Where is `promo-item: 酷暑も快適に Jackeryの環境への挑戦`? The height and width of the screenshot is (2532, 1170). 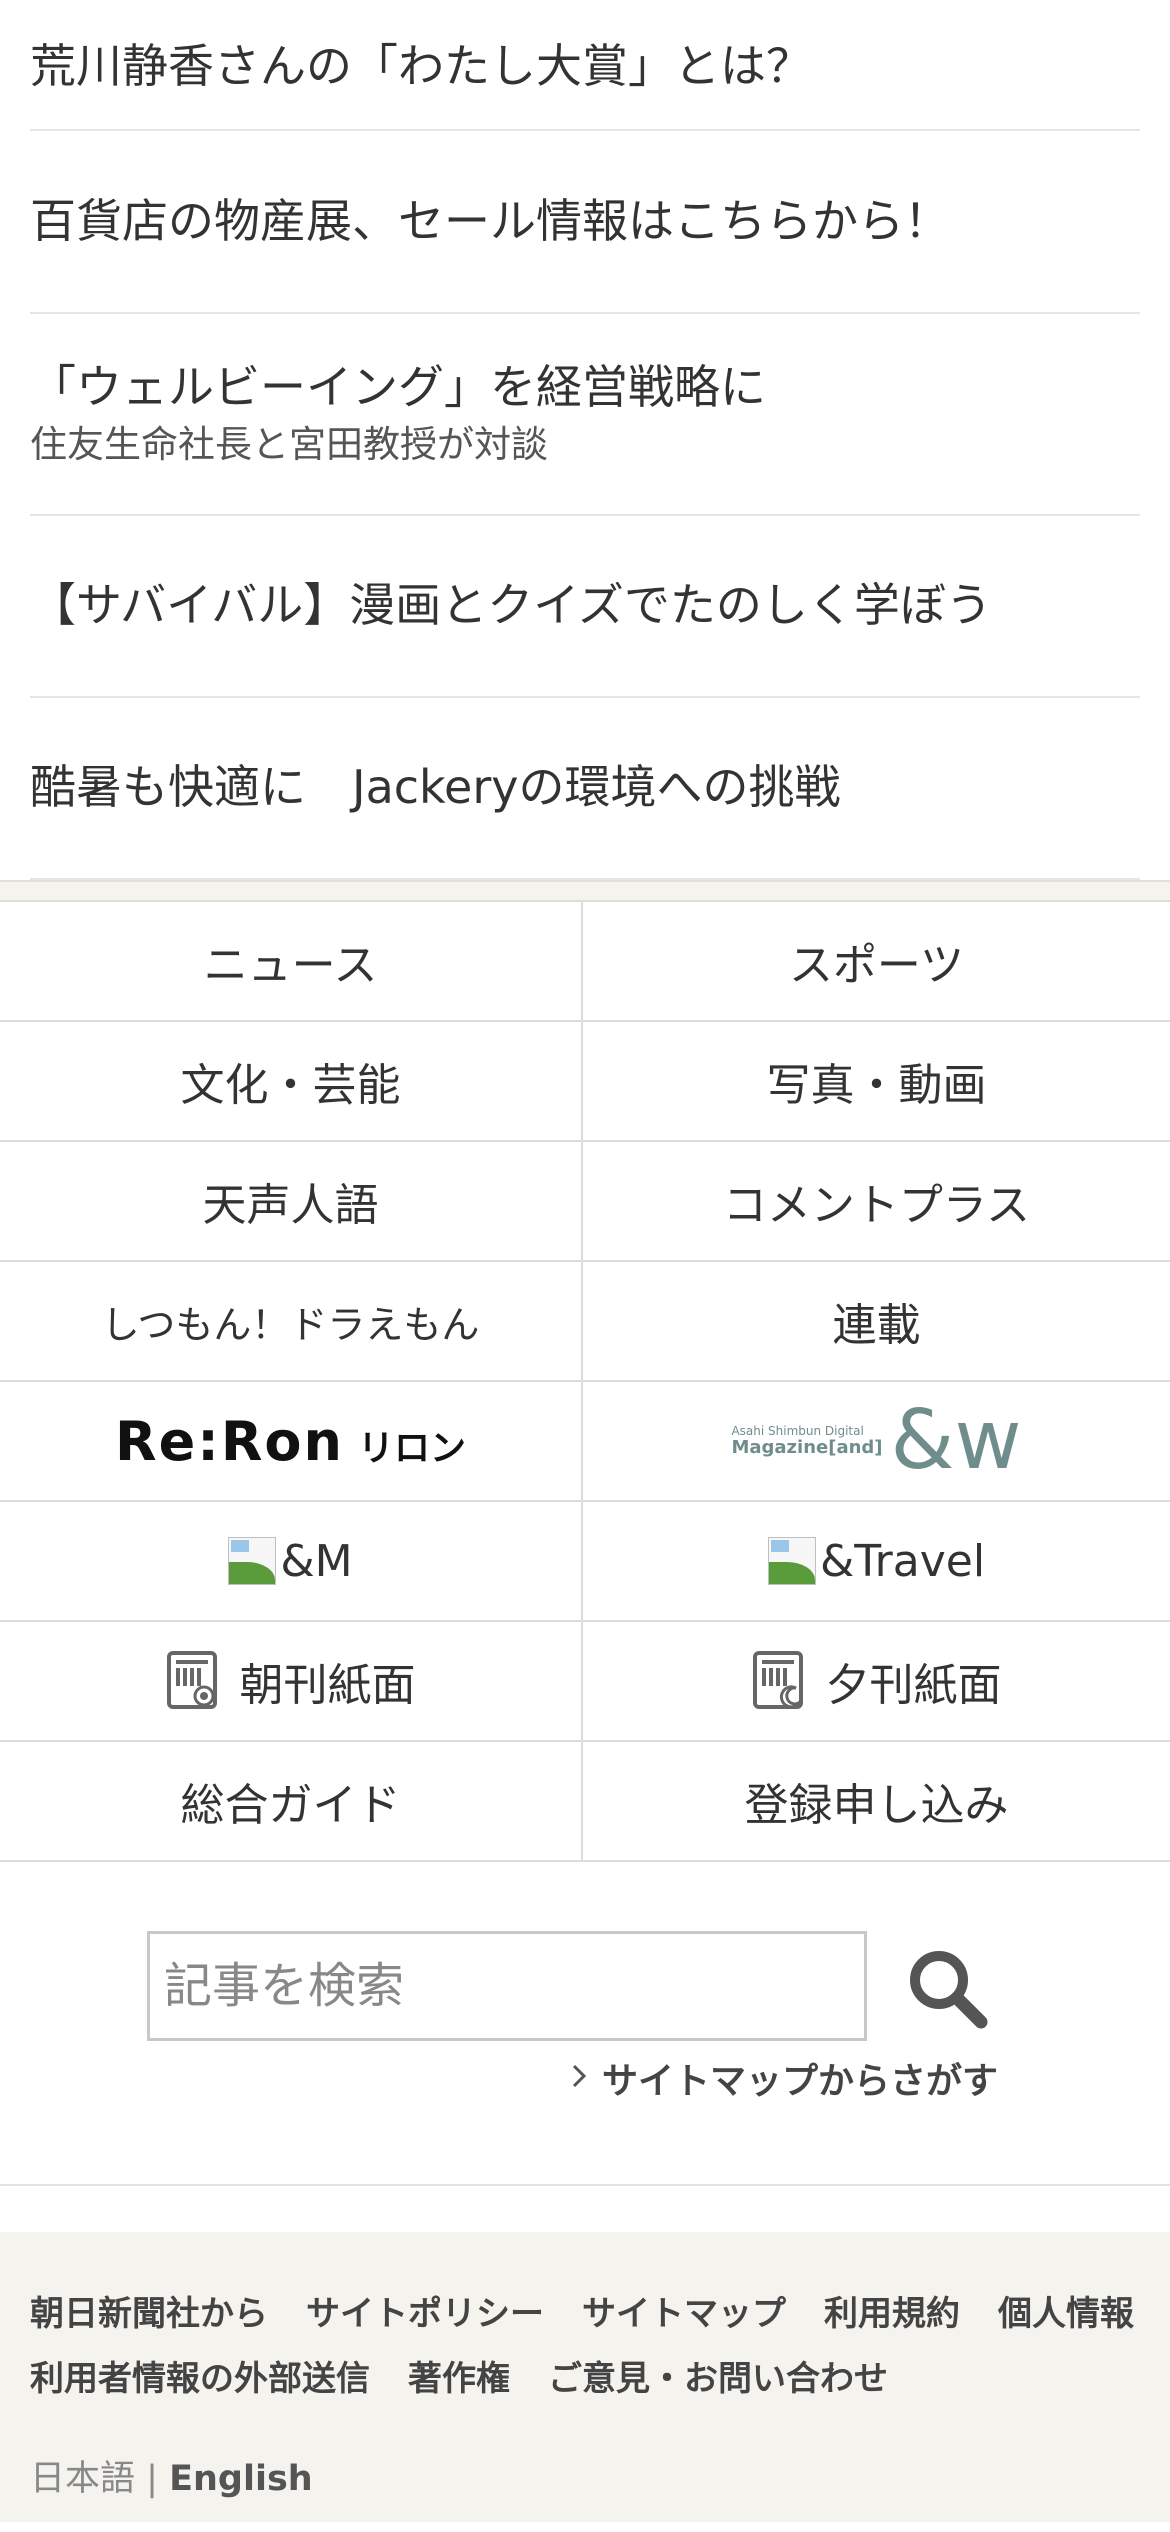
promo-item: 酷暑も快適に Jackeryの環境への挑戦 is located at coordinates (585, 789).